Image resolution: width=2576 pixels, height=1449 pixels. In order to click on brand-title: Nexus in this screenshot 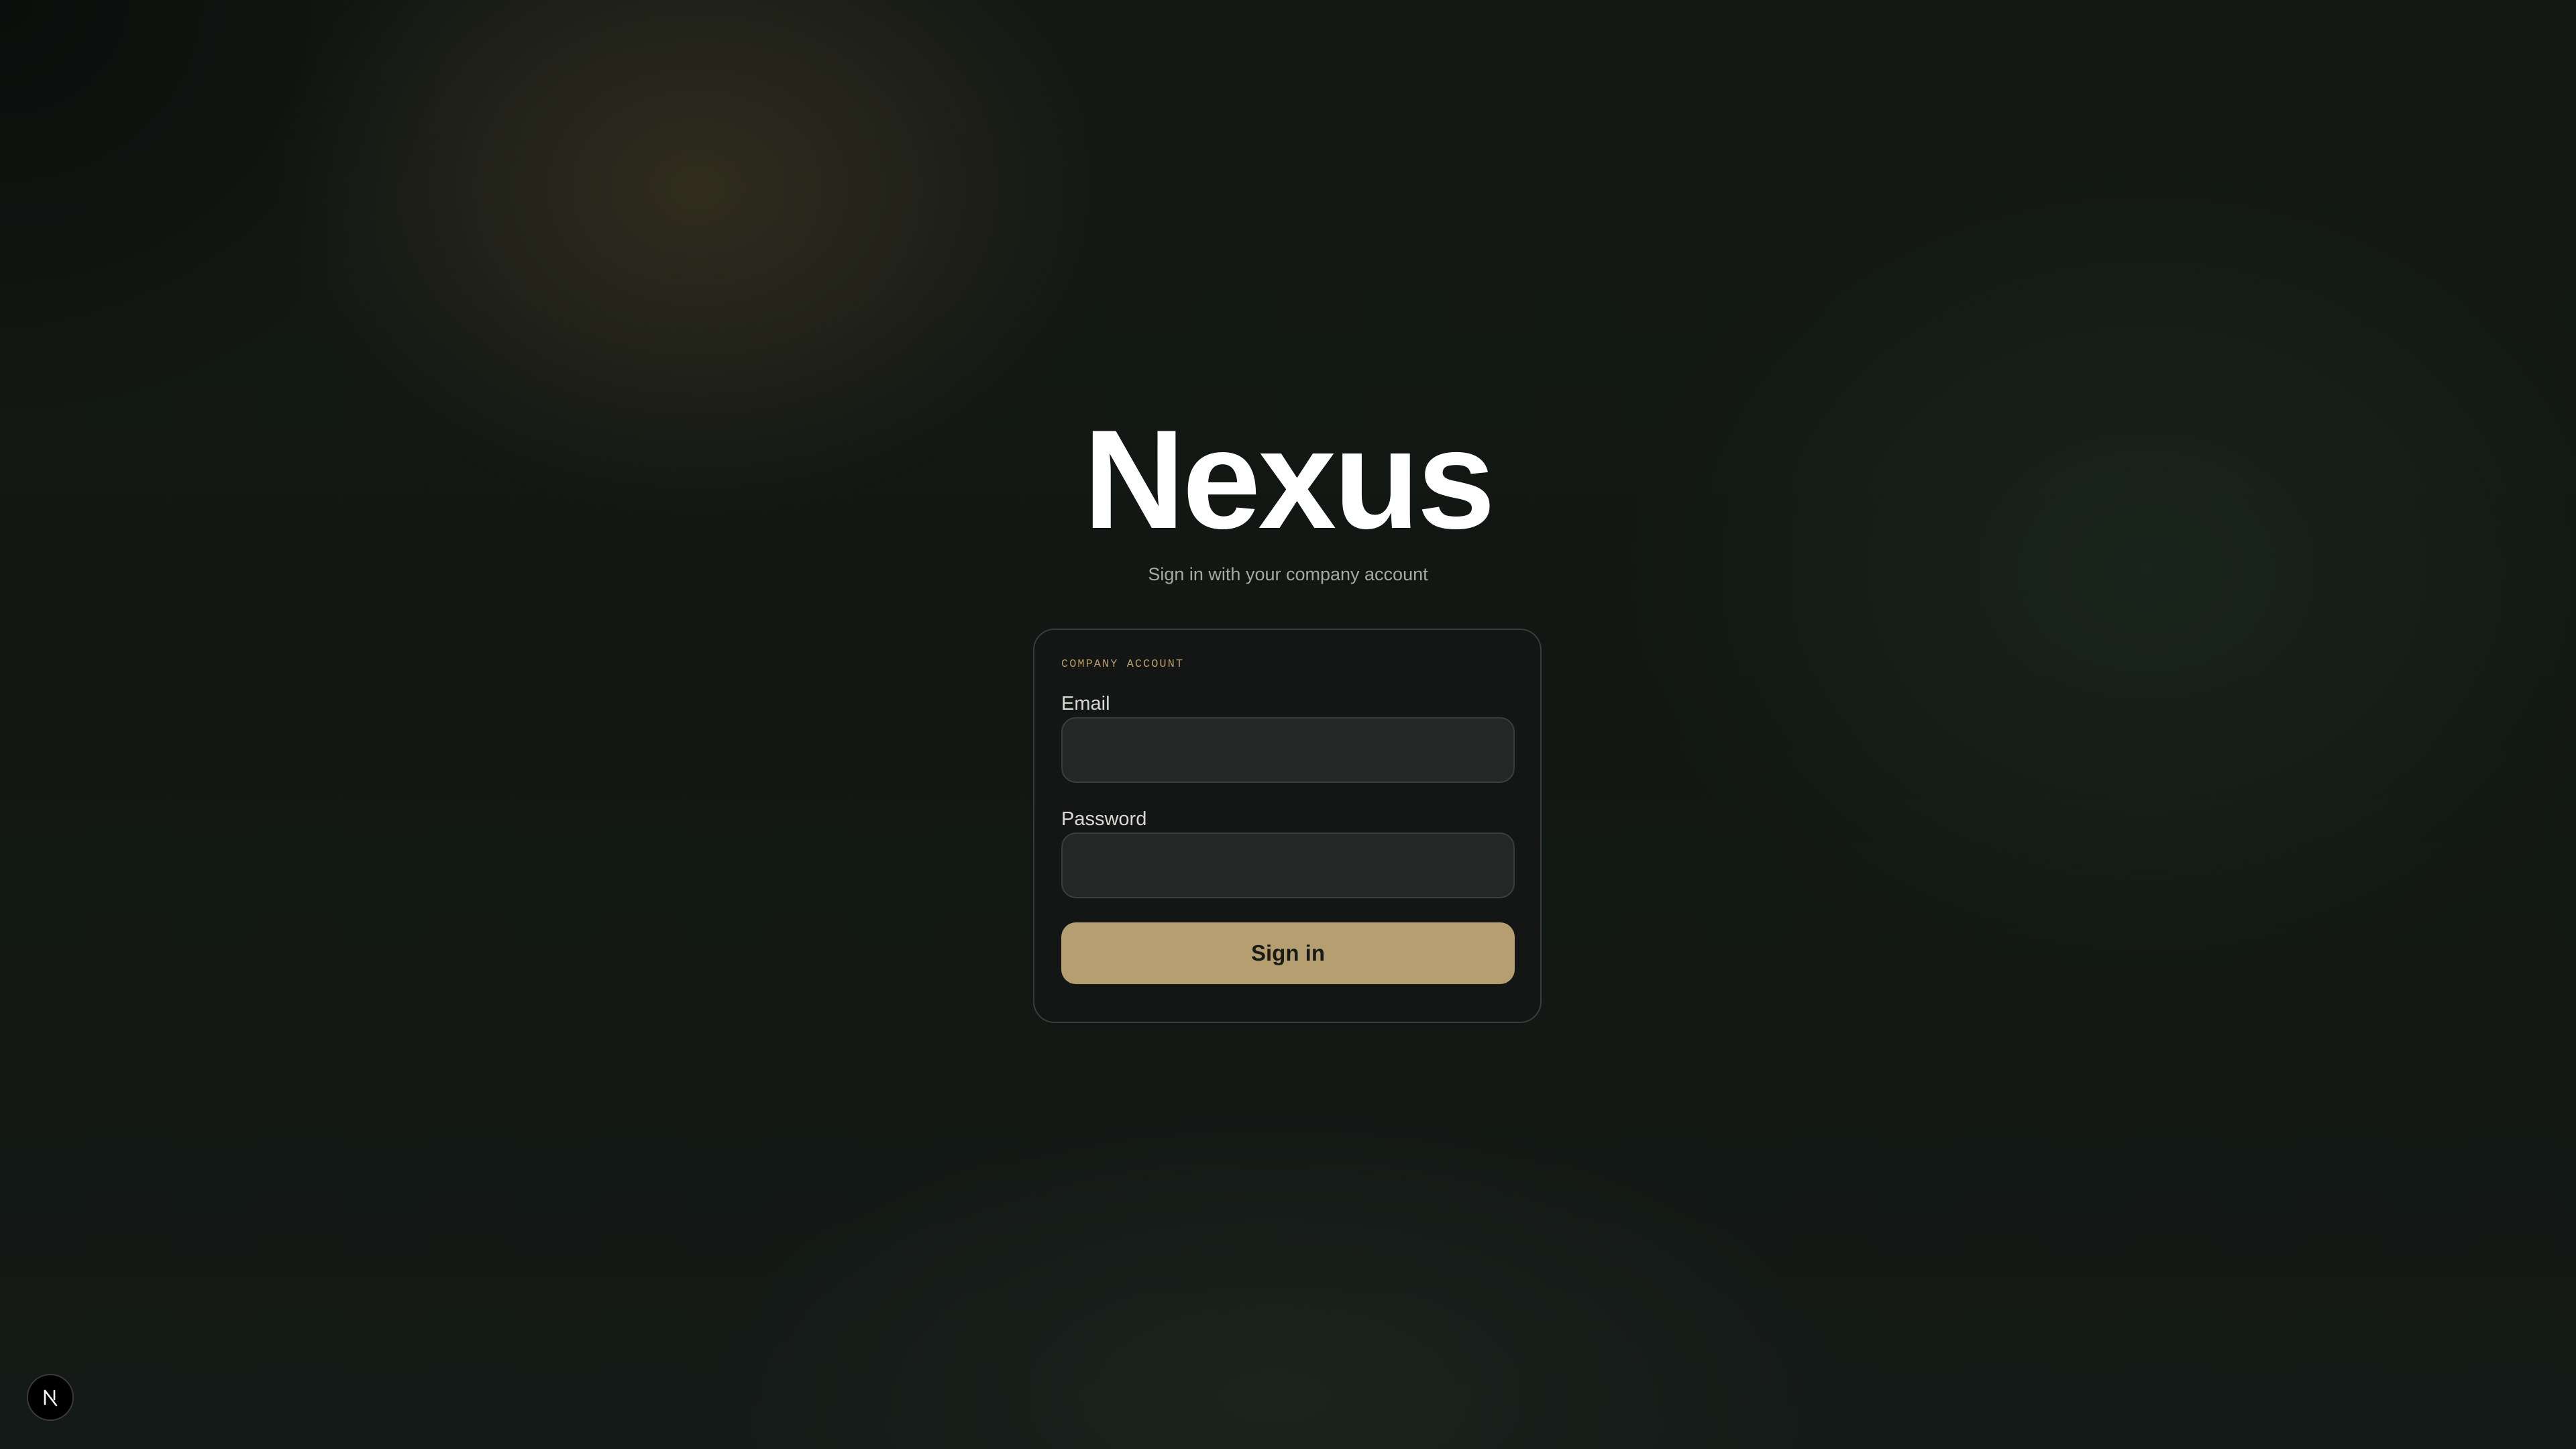, I will do `click(1289, 479)`.